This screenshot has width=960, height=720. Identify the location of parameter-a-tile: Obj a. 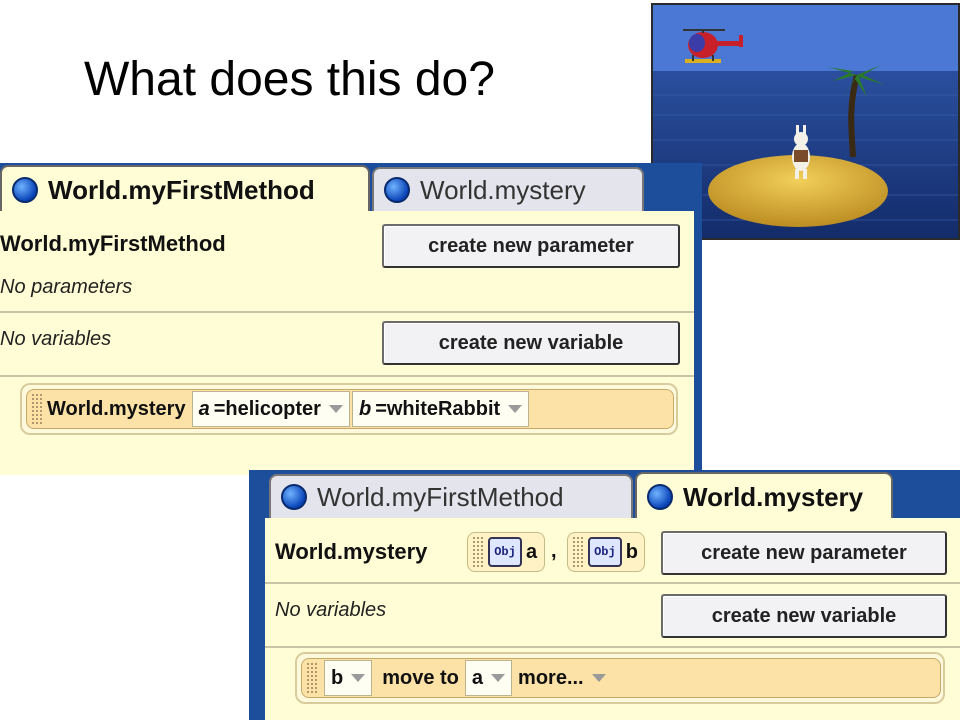
(506, 552).